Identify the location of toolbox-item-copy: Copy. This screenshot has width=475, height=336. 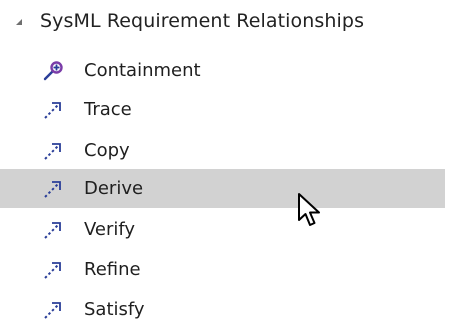
(222, 150).